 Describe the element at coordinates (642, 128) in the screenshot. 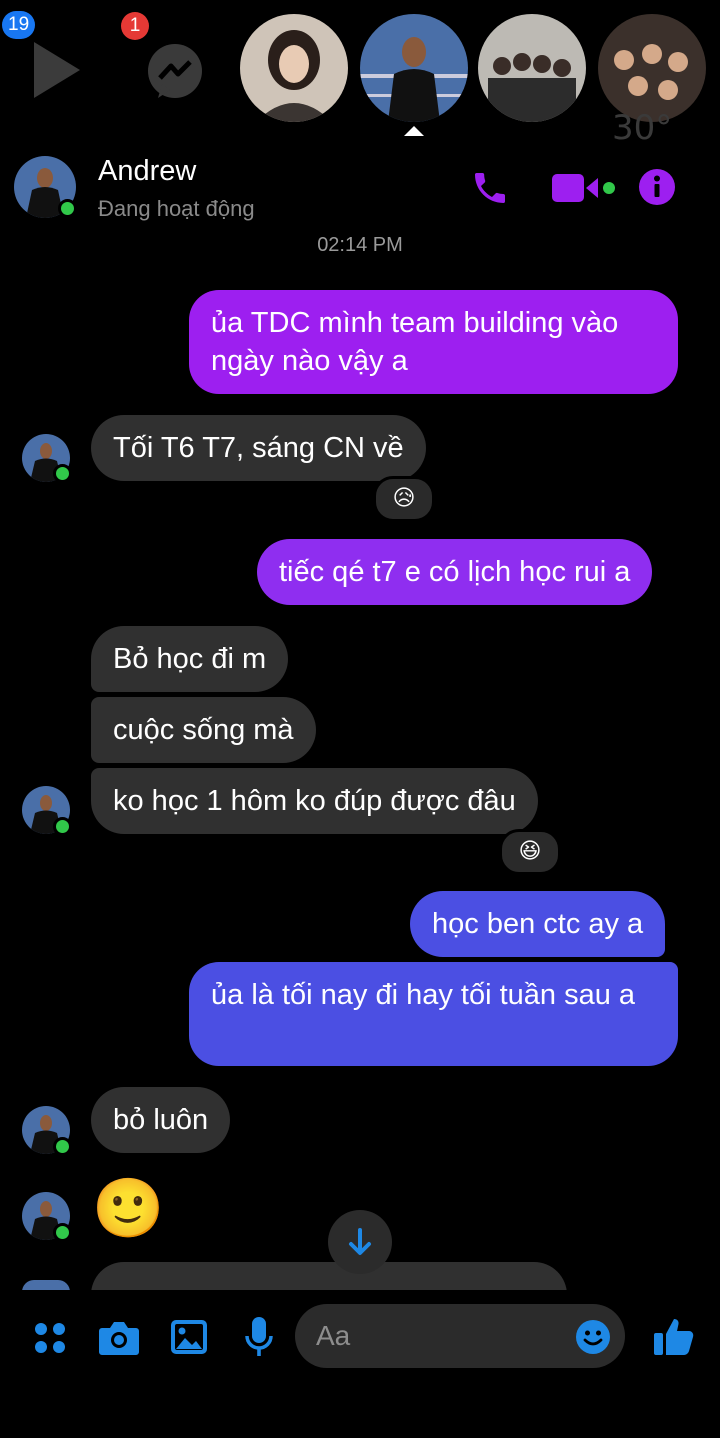

I see `weather-temp: 30°` at that location.